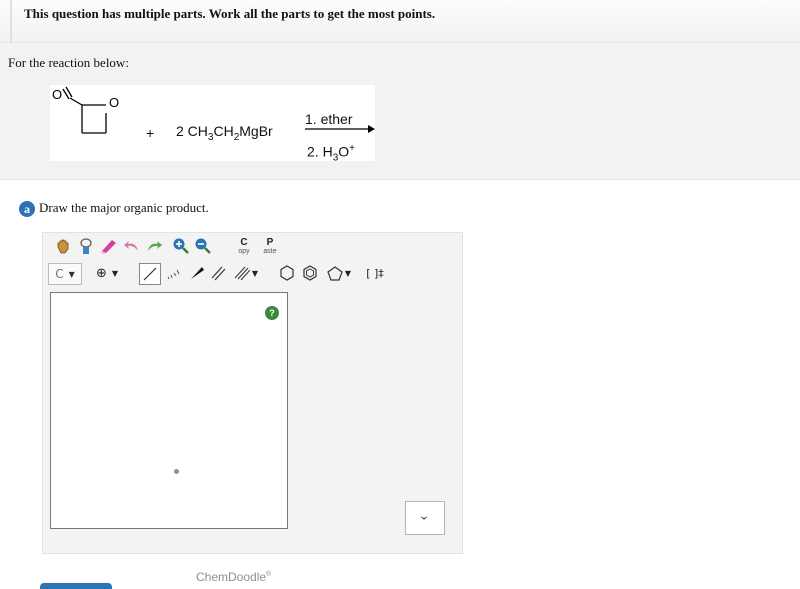 Image resolution: width=800 pixels, height=589 pixels. Describe the element at coordinates (270, 242) in the screenshot. I see `paste-label-top: P` at that location.